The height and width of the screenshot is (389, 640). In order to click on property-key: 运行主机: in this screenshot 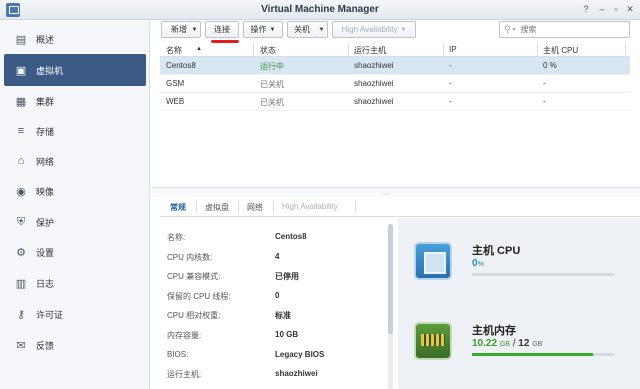, I will do `click(184, 374)`.